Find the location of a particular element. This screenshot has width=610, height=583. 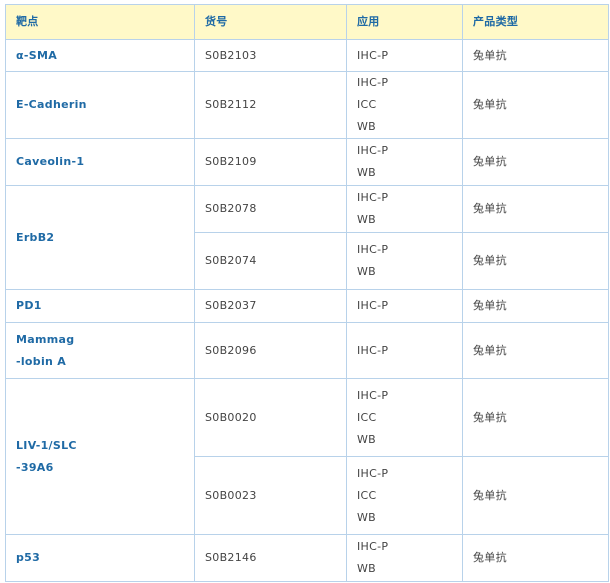

target-cell: E-Cadherin is located at coordinates (100, 105).